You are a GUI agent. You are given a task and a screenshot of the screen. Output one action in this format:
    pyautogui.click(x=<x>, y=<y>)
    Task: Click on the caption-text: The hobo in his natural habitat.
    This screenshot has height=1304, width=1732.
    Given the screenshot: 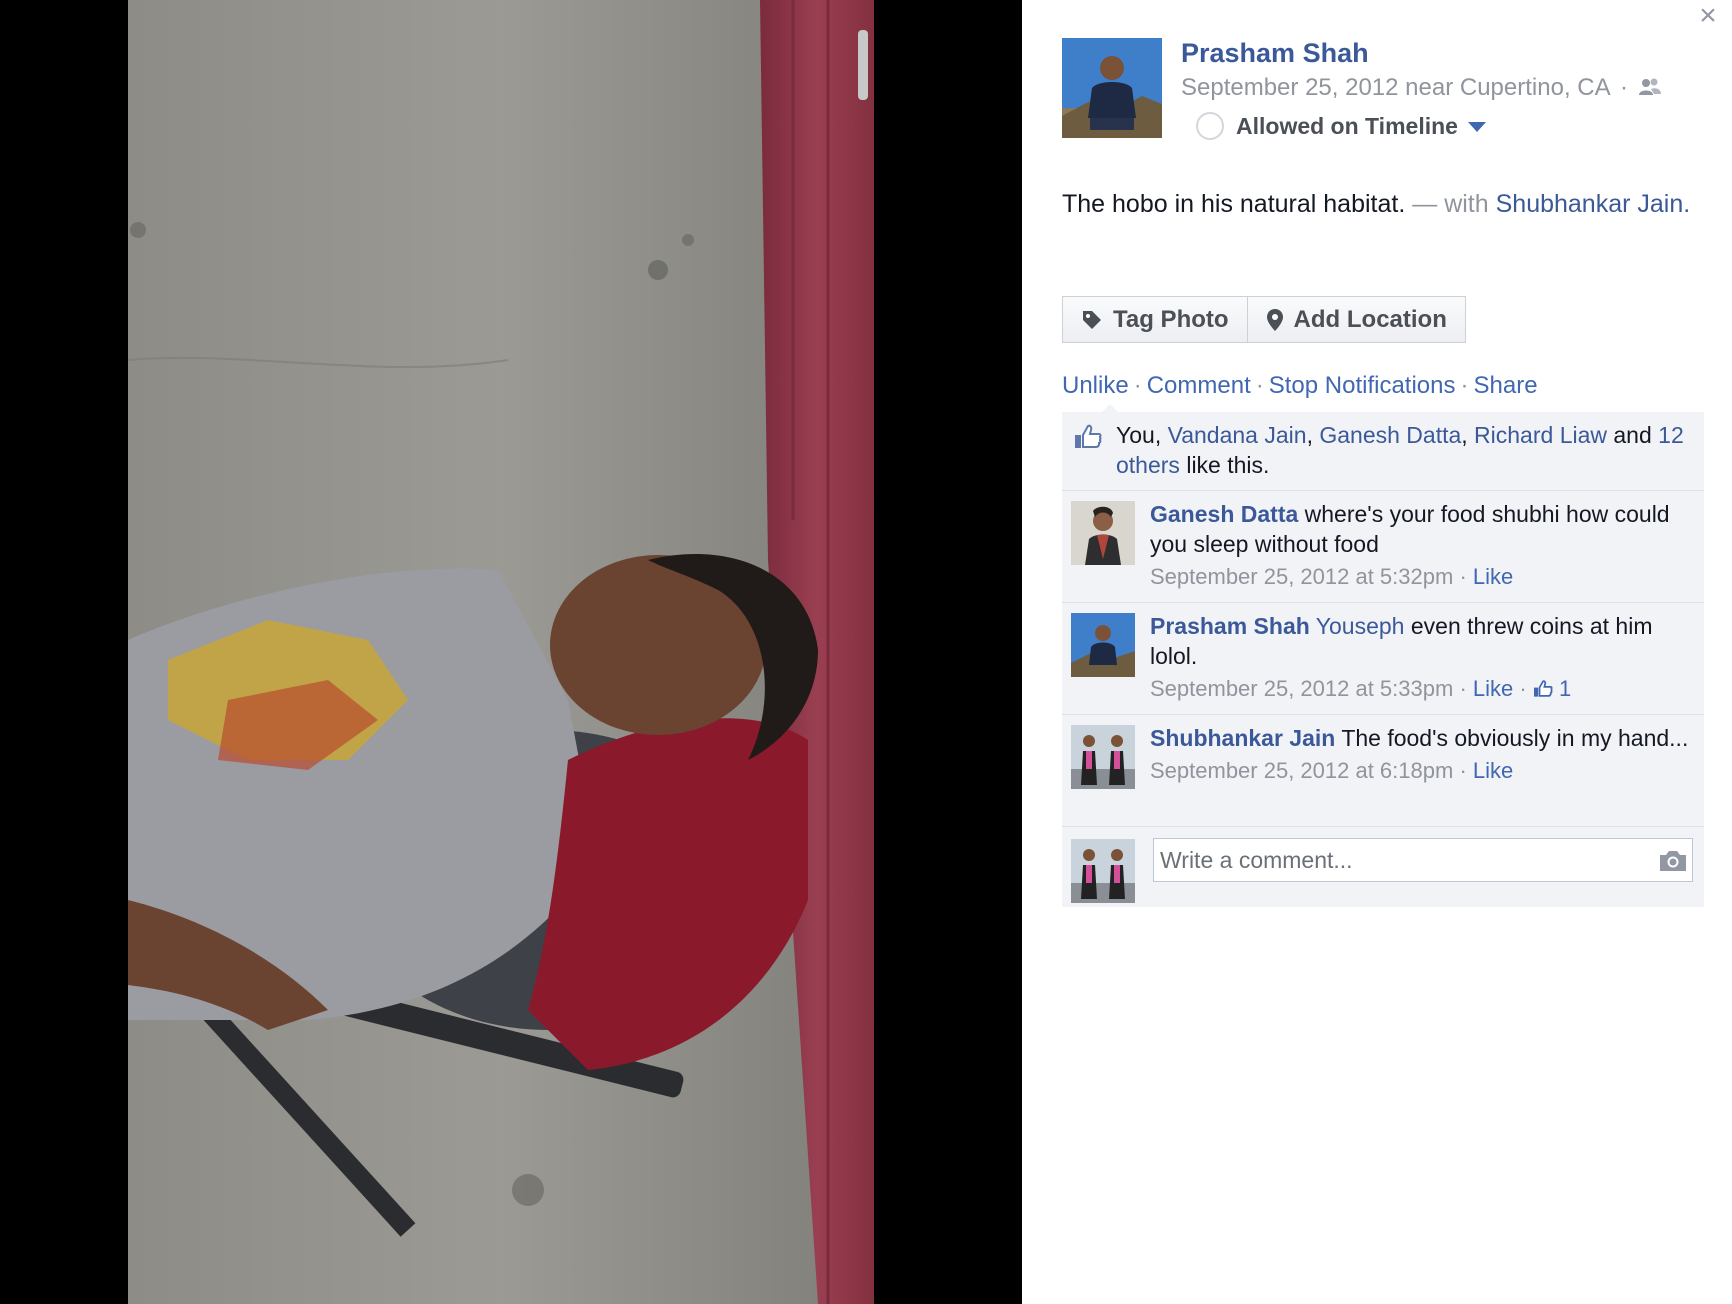 What is the action you would take?
    pyautogui.click(x=1234, y=204)
    